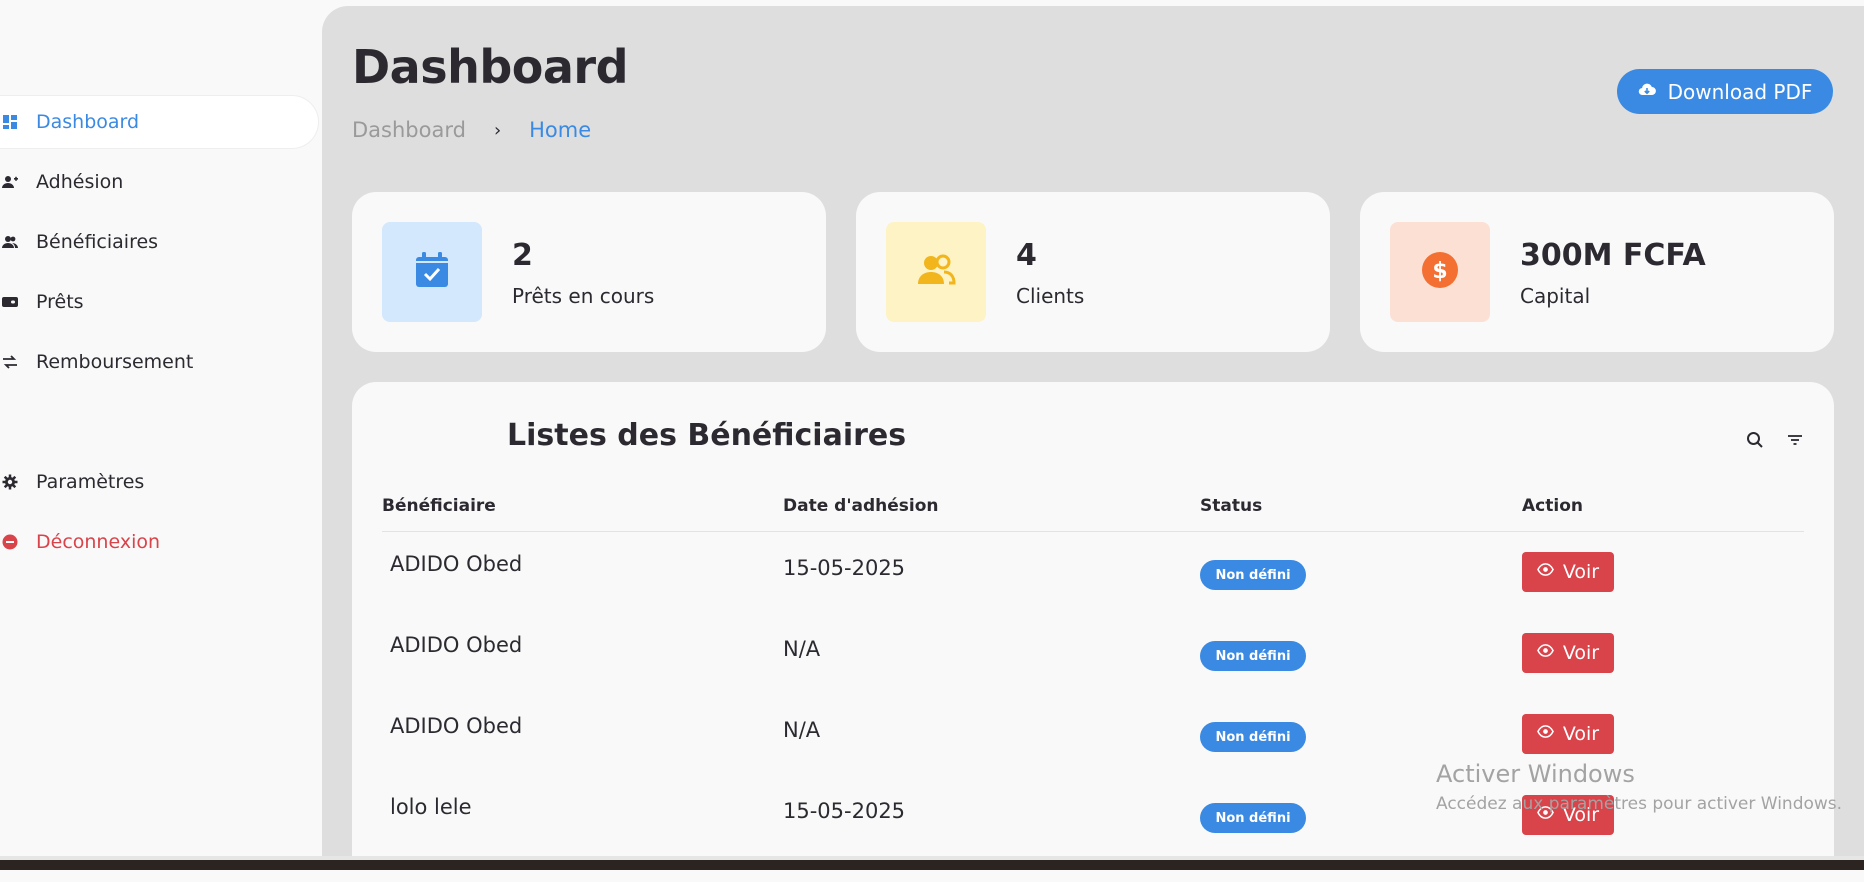  Describe the element at coordinates (522, 255) in the screenshot. I see `stat-value: 2` at that location.